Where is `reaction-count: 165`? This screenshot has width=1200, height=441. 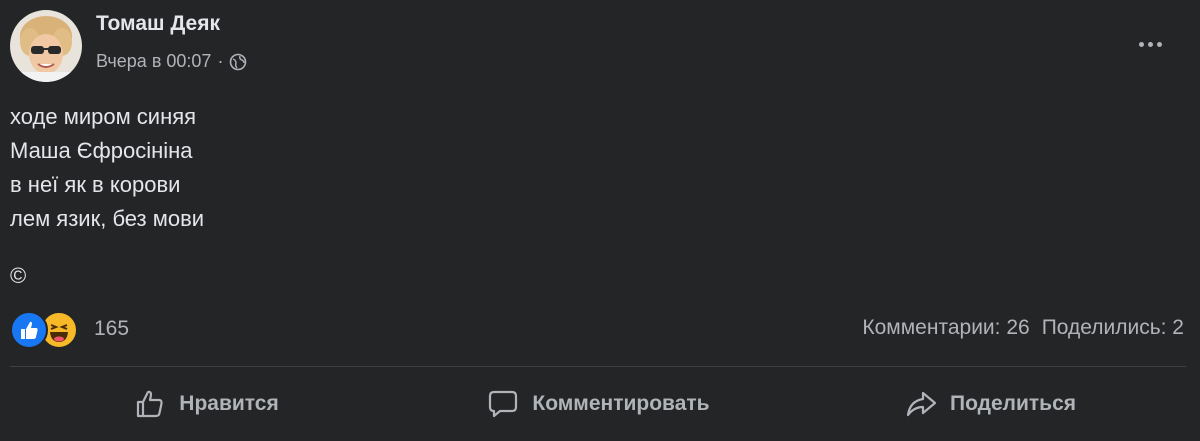
reaction-count: 165 is located at coordinates (112, 328).